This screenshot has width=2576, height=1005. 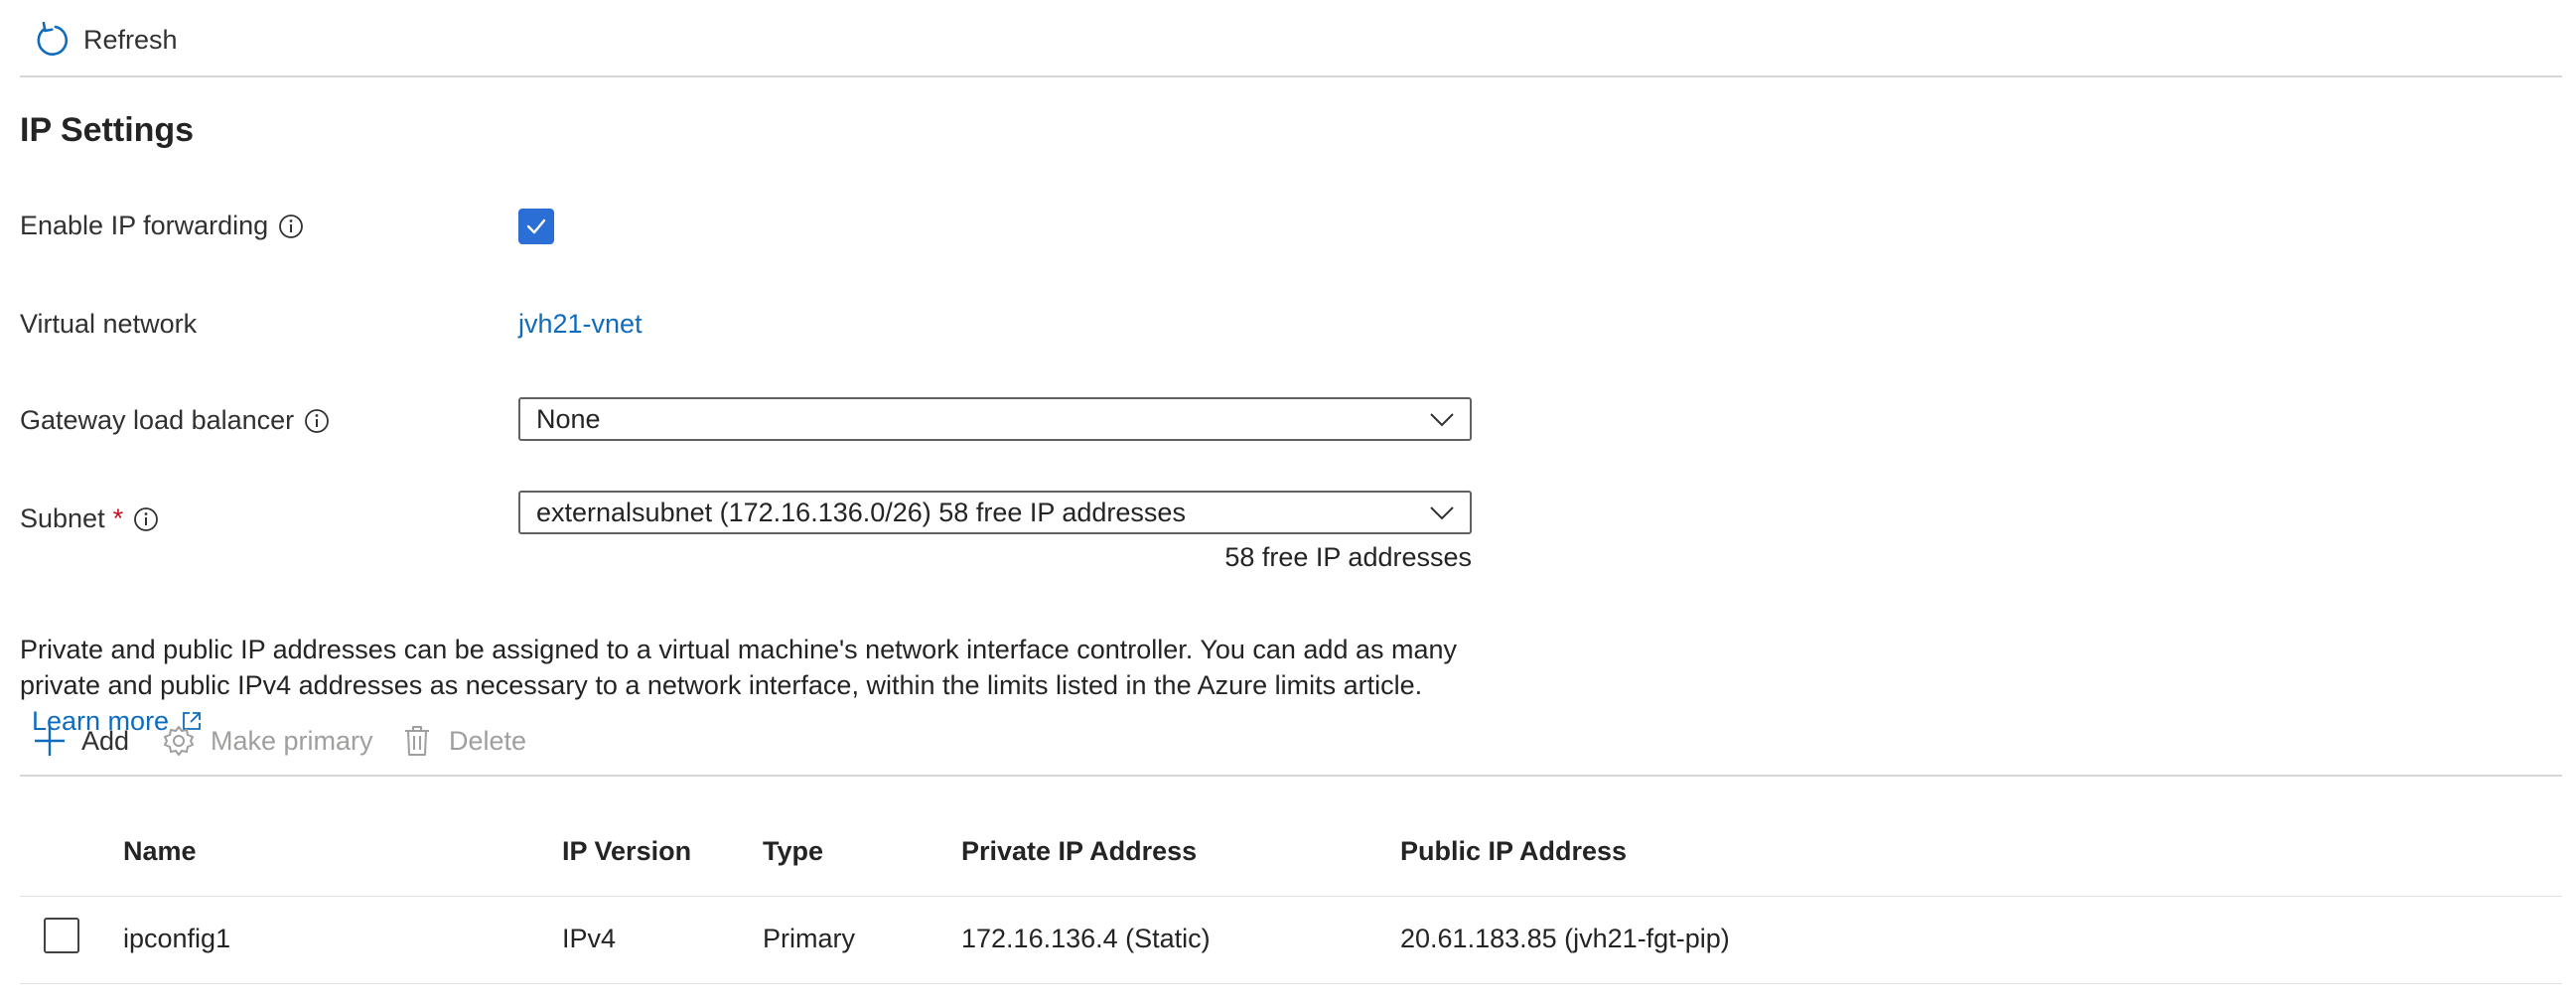 I want to click on ip-version-cell: IPv4, so click(x=590, y=938).